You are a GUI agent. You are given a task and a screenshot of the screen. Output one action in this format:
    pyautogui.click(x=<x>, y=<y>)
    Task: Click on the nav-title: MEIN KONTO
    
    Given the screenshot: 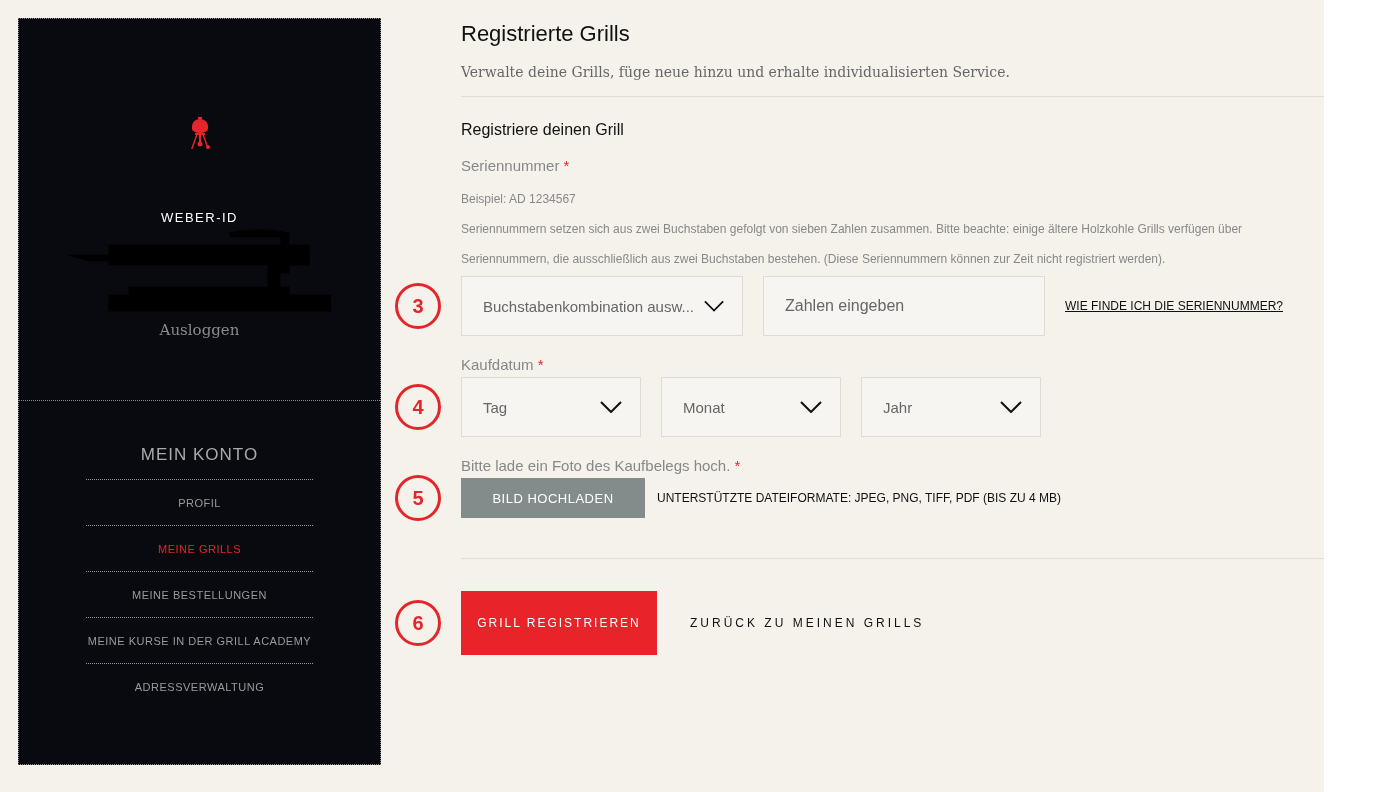 What is the action you would take?
    pyautogui.click(x=199, y=455)
    